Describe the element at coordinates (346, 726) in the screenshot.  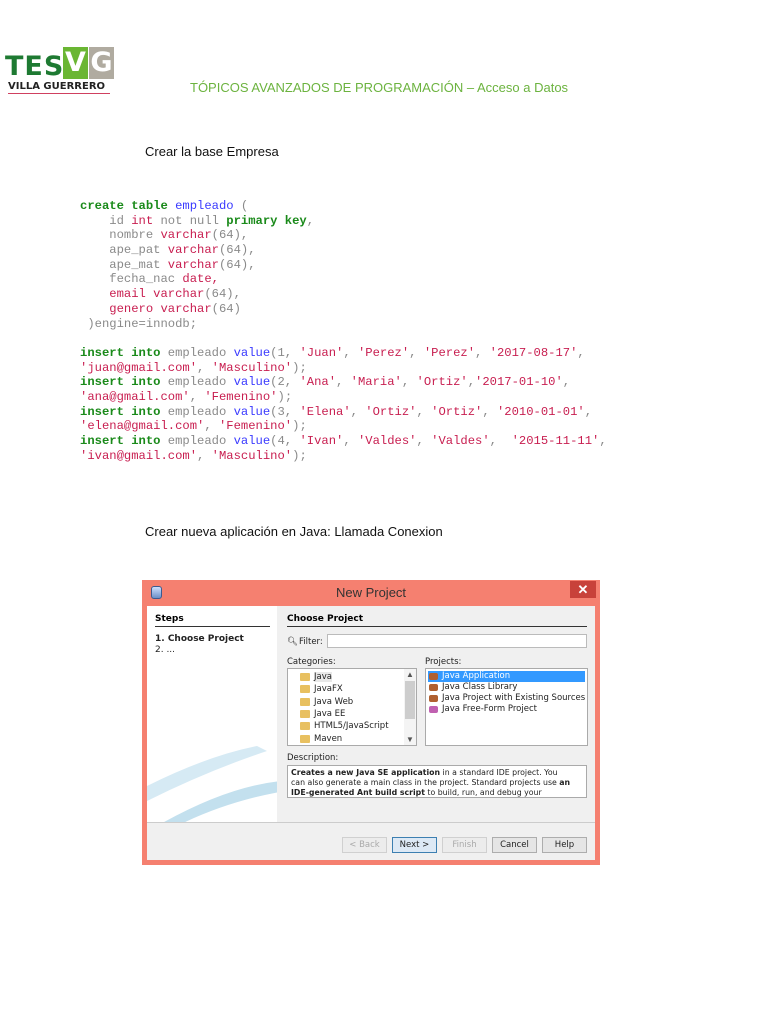
I see `category-item: HTML5/JavaScript` at that location.